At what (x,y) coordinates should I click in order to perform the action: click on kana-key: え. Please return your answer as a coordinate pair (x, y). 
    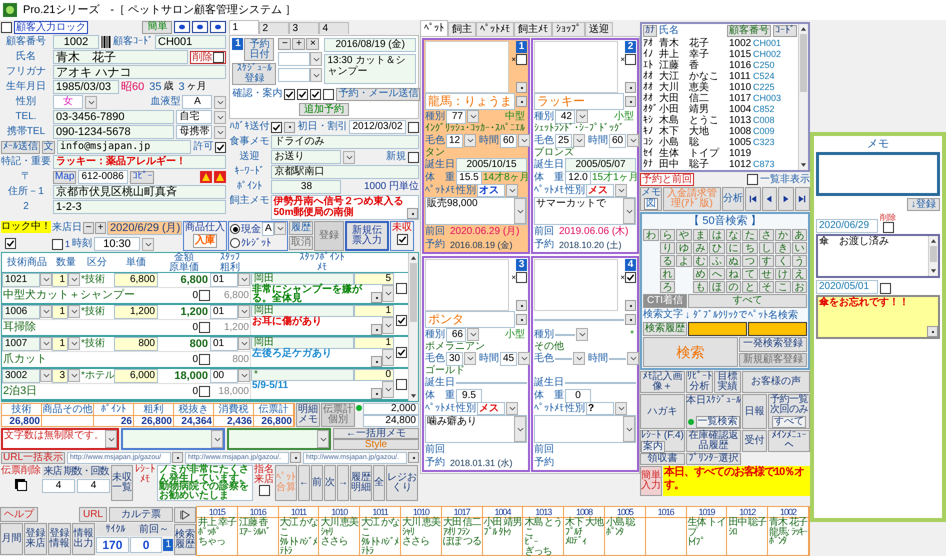
    Looking at the image, I should click on (799, 274).